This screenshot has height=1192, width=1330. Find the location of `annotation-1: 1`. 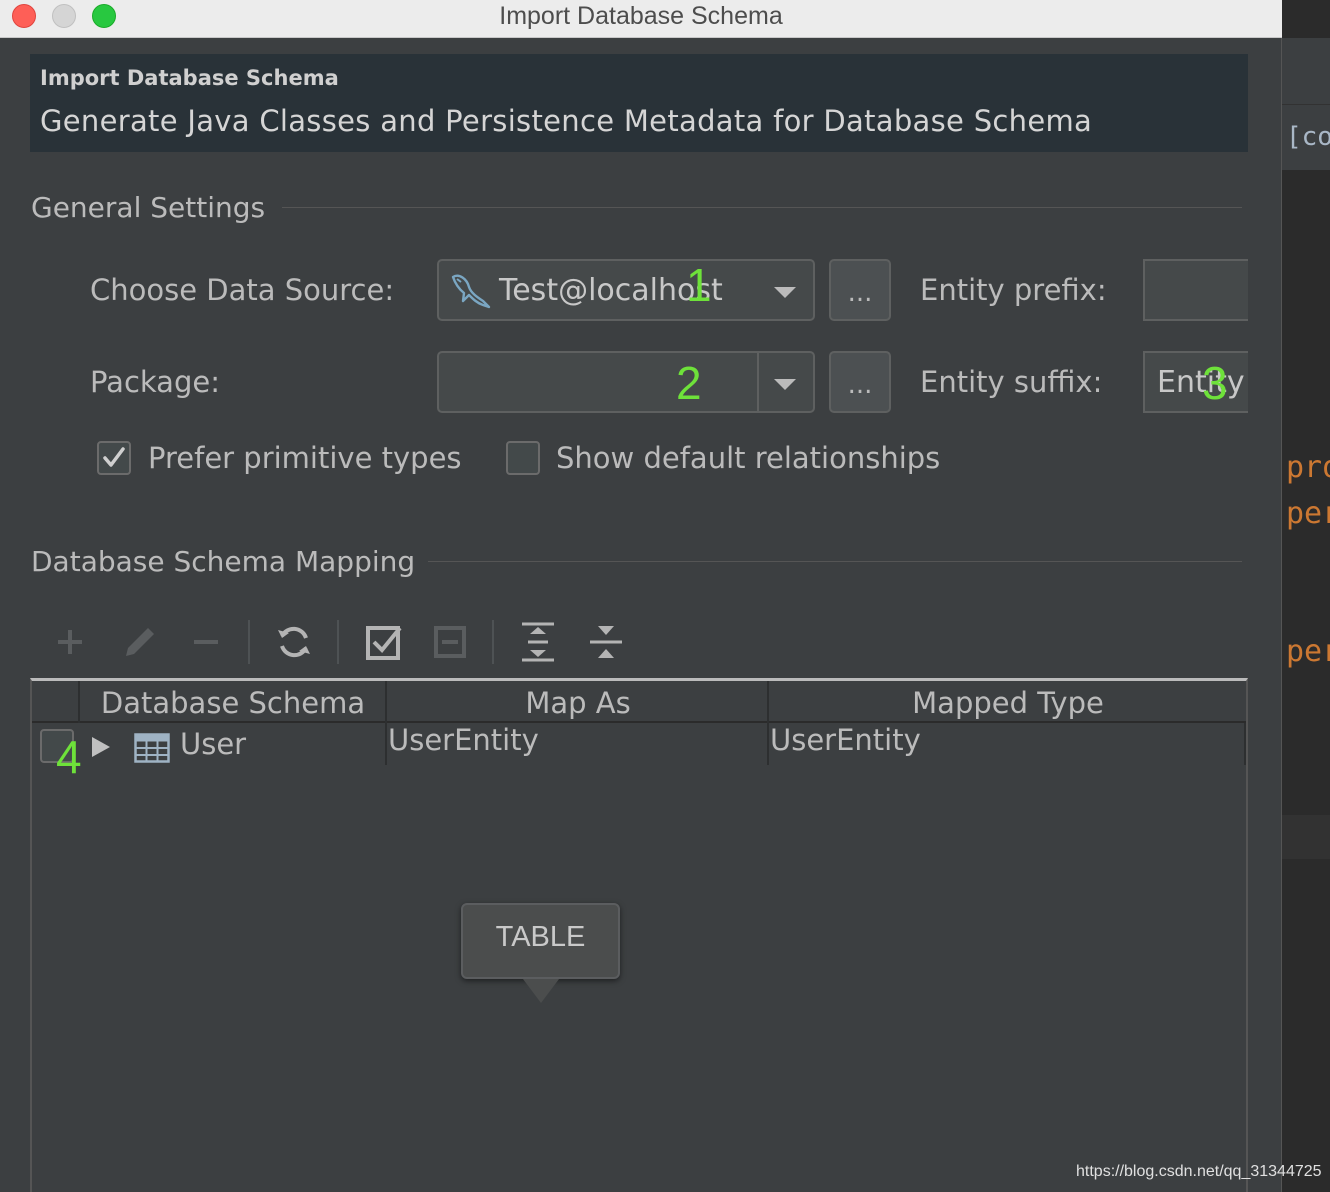

annotation-1: 1 is located at coordinates (699, 285).